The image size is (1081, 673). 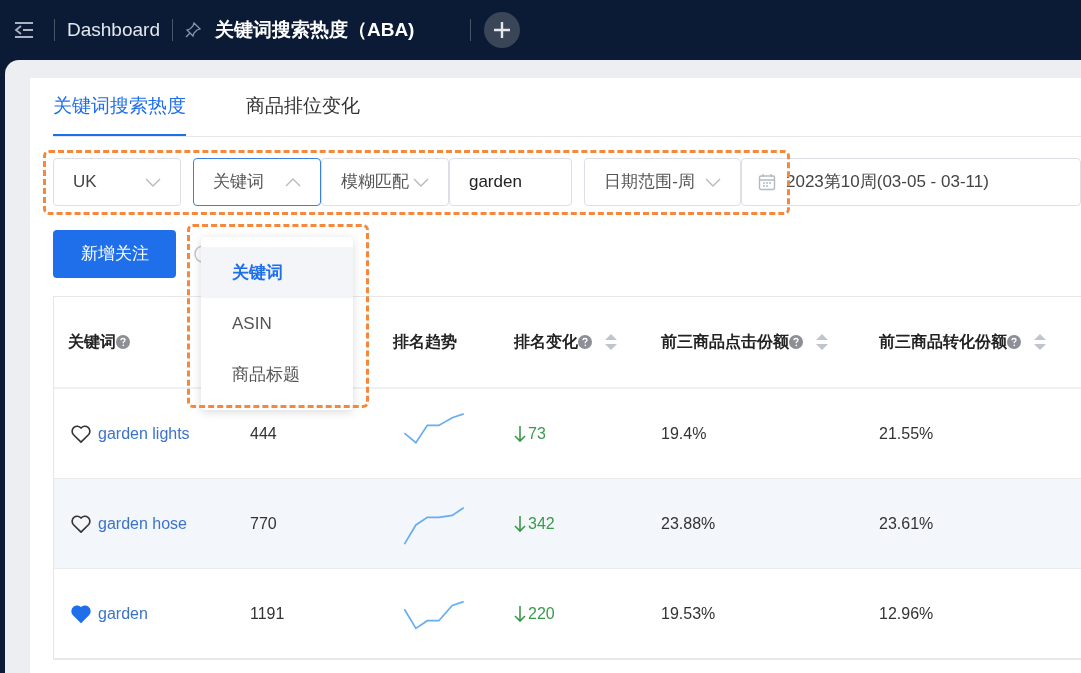 What do you see at coordinates (92, 342) in the screenshot?
I see `column-header: 关键词` at bounding box center [92, 342].